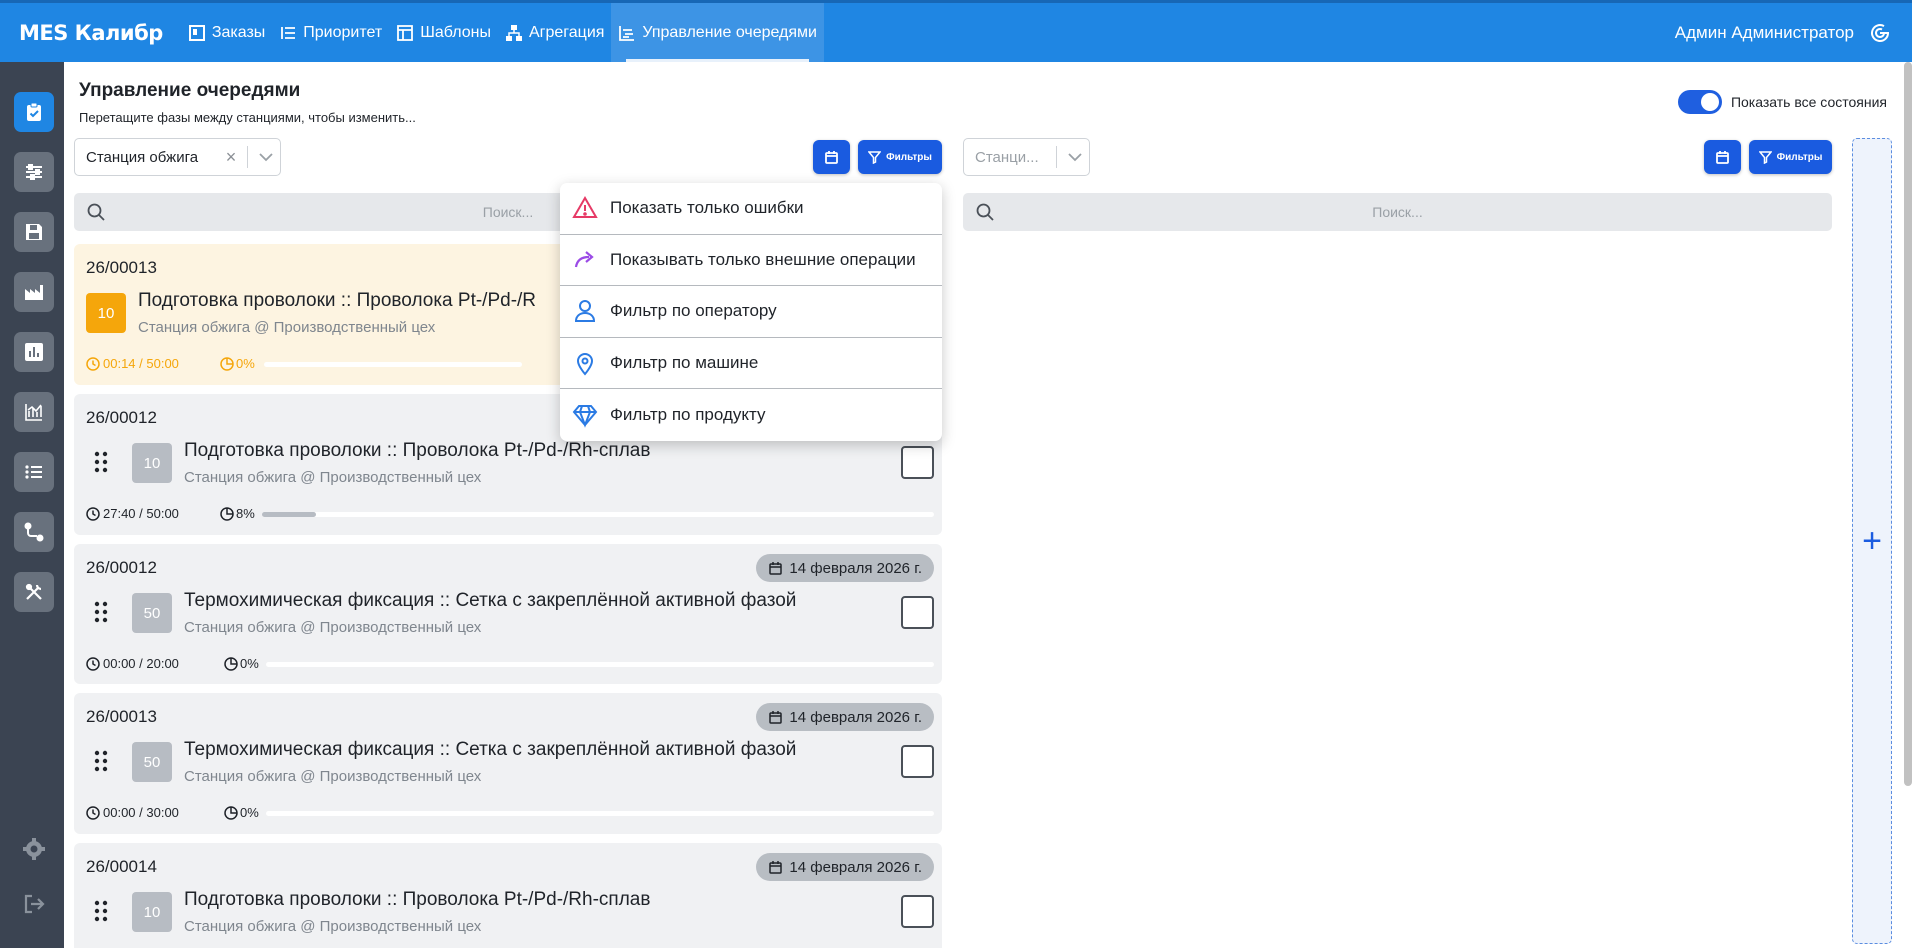  I want to click on filters-button-right: Фильтры, so click(1790, 157).